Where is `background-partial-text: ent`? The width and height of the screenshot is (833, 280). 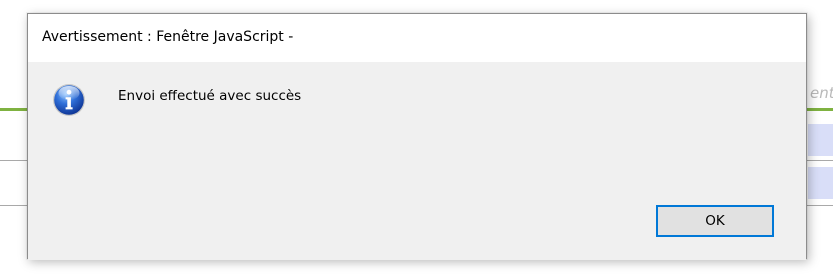 background-partial-text: ent is located at coordinates (821, 93).